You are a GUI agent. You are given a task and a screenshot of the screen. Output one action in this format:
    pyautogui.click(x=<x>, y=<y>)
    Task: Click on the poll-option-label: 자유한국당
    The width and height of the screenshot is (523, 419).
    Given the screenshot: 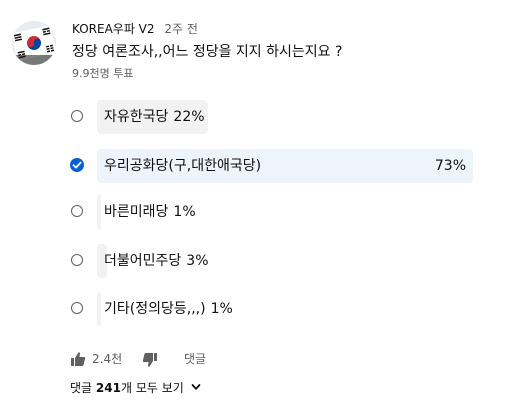 What is the action you would take?
    pyautogui.click(x=136, y=117)
    